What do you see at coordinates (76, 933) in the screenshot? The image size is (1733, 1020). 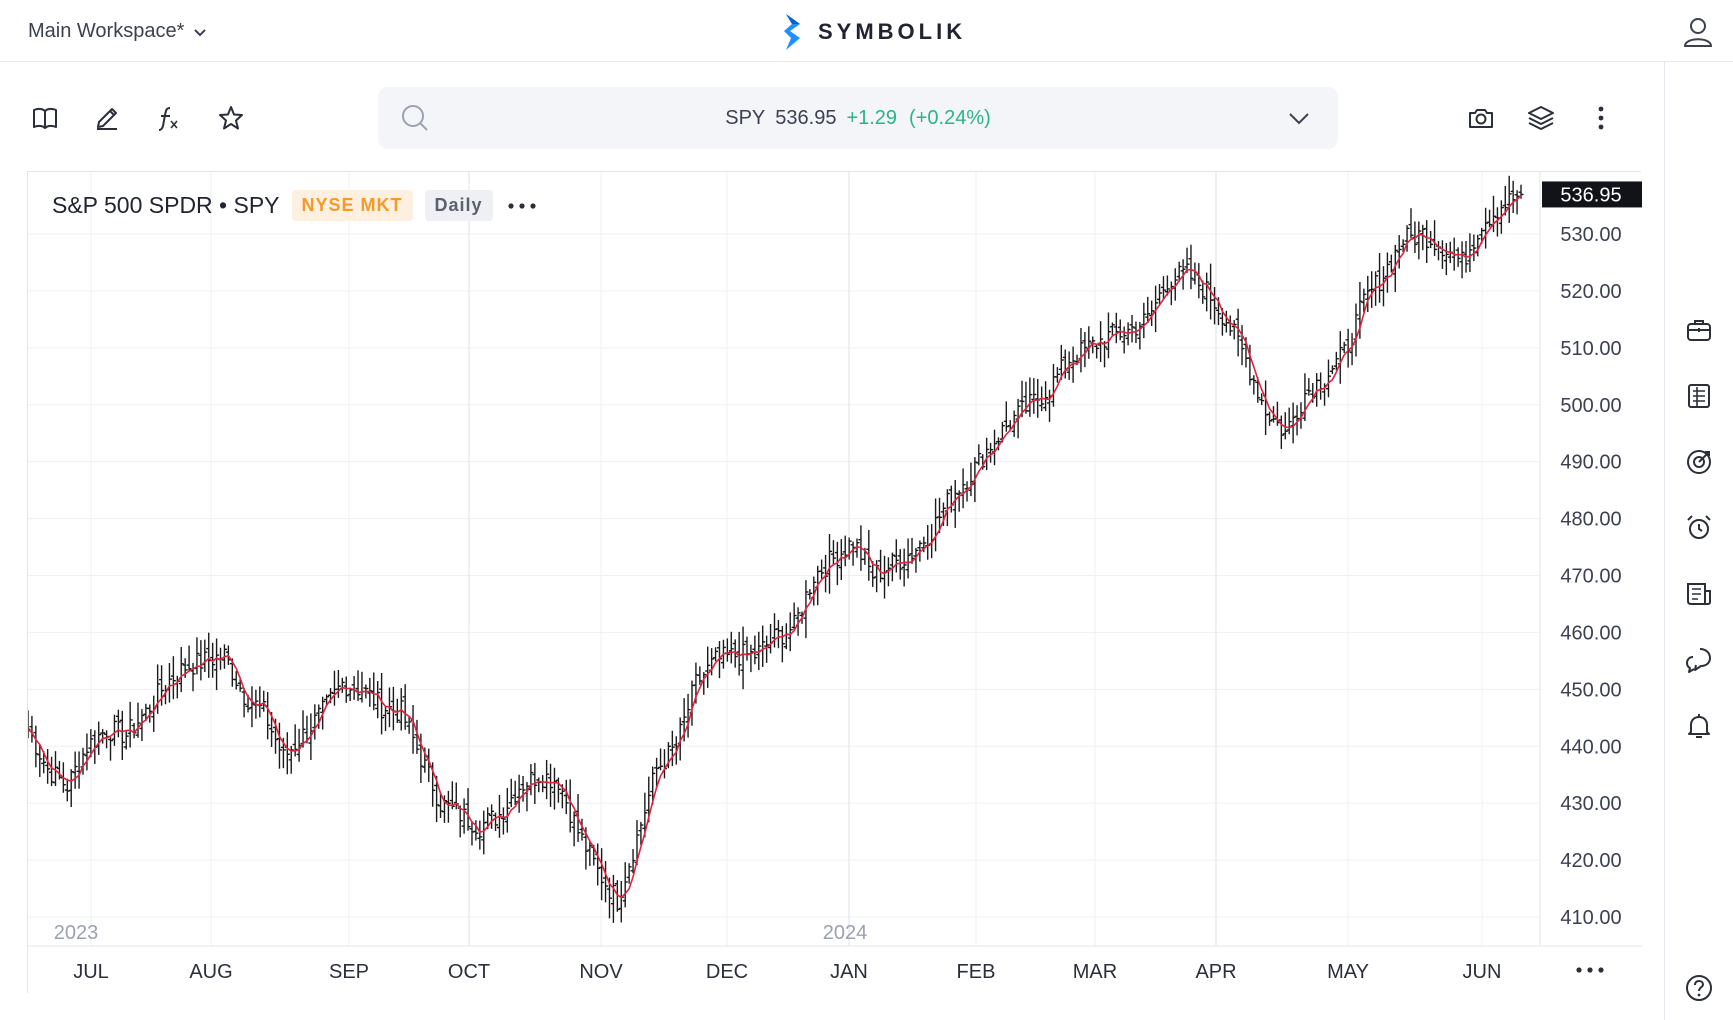 I see `year-label: 2023` at bounding box center [76, 933].